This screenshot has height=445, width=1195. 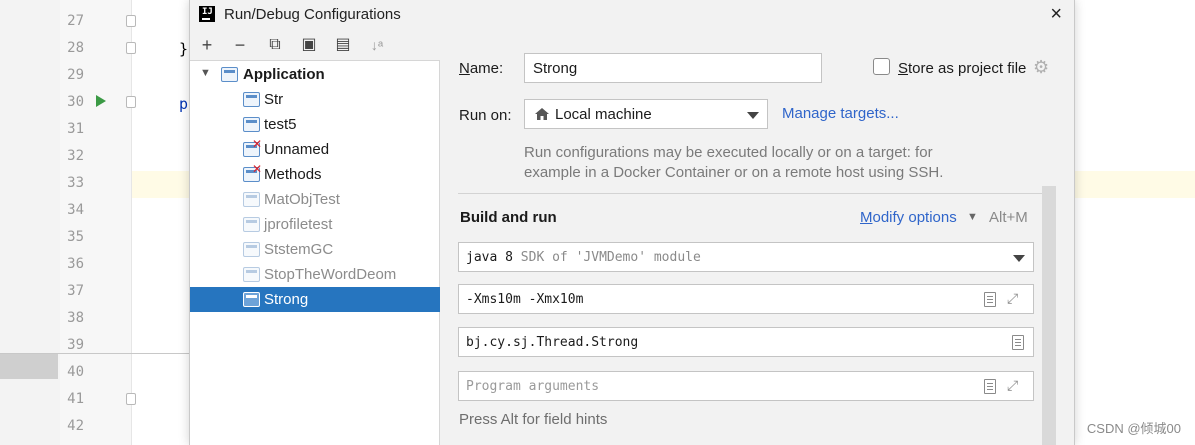 What do you see at coordinates (481, 68) in the screenshot?
I see `name-label: Name:` at bounding box center [481, 68].